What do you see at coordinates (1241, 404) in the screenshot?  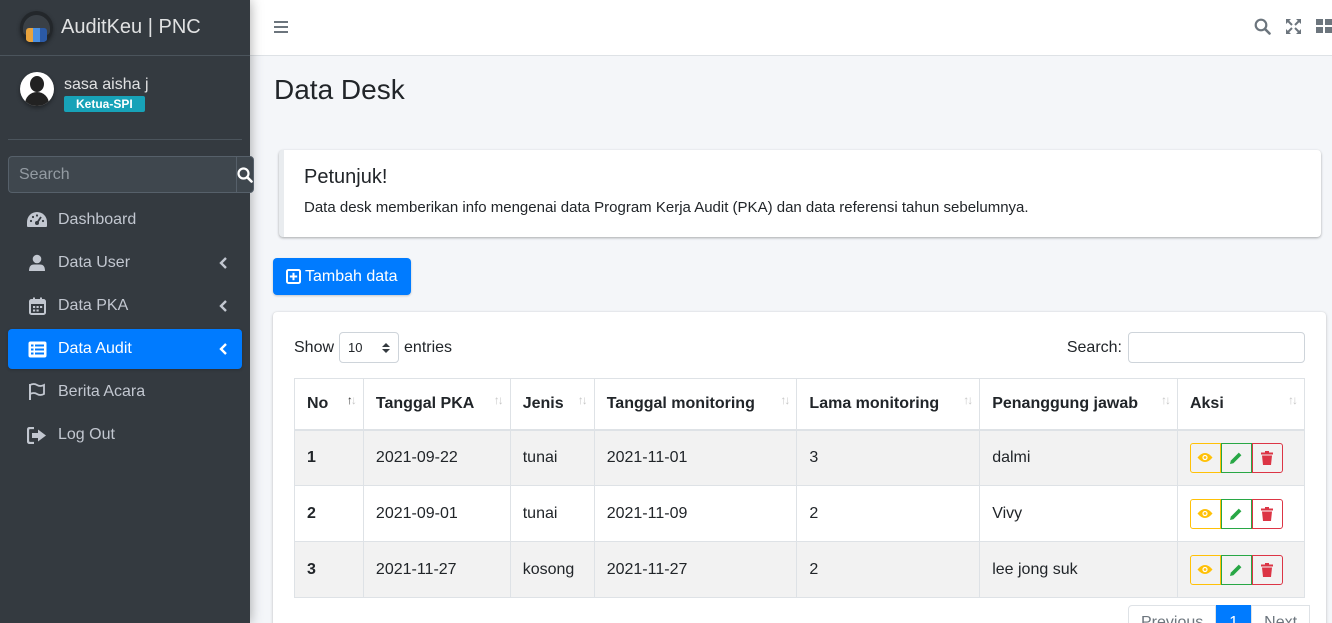 I see `column-header-aksi: Aksi ↑↓` at bounding box center [1241, 404].